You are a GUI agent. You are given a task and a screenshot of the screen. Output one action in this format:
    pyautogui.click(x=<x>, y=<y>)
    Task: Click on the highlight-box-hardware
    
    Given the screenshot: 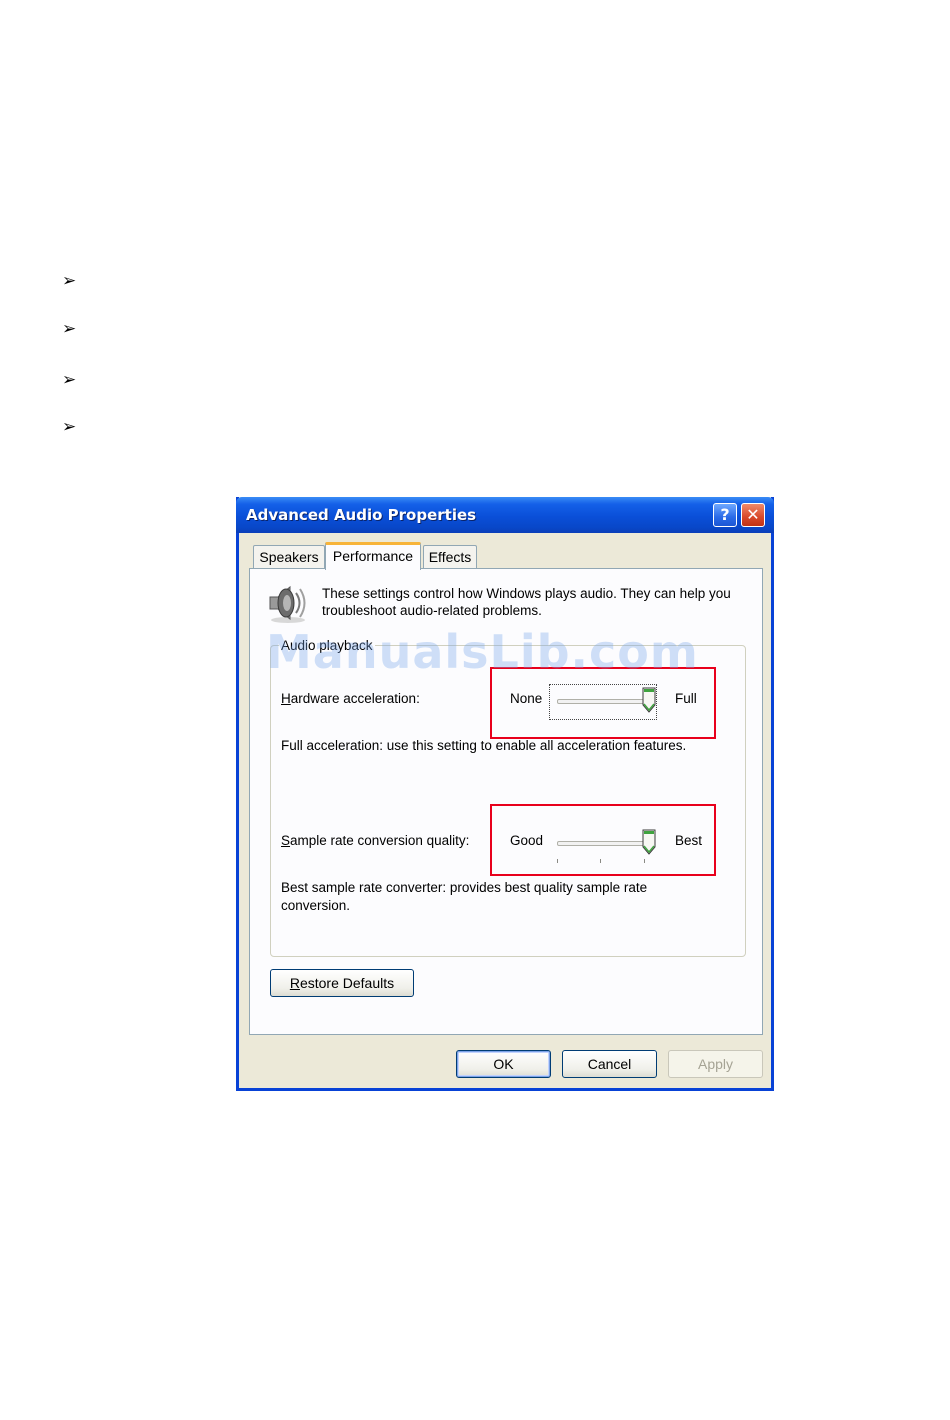 What is the action you would take?
    pyautogui.click(x=603, y=703)
    